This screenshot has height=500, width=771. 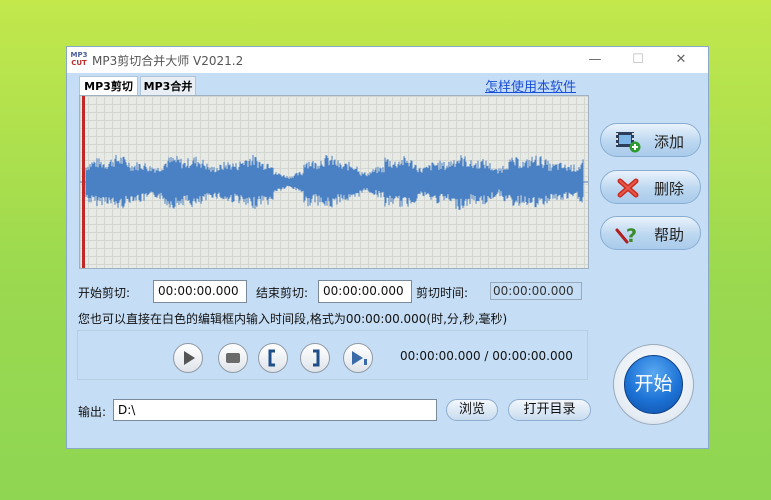 What do you see at coordinates (536, 291) in the screenshot?
I see `cut-duration-value: 00:00:00.000` at bounding box center [536, 291].